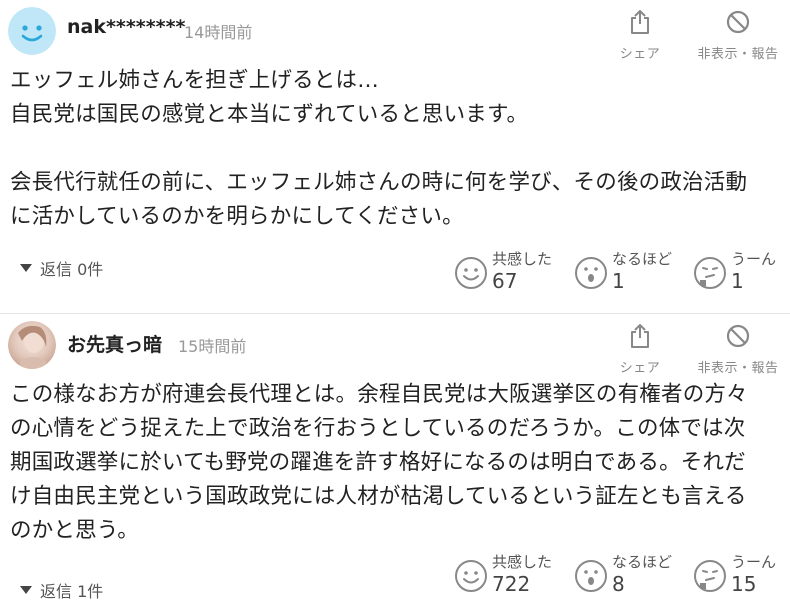 The image size is (790, 615). Describe the element at coordinates (212, 346) in the screenshot. I see `timestamp: 15時間前` at that location.